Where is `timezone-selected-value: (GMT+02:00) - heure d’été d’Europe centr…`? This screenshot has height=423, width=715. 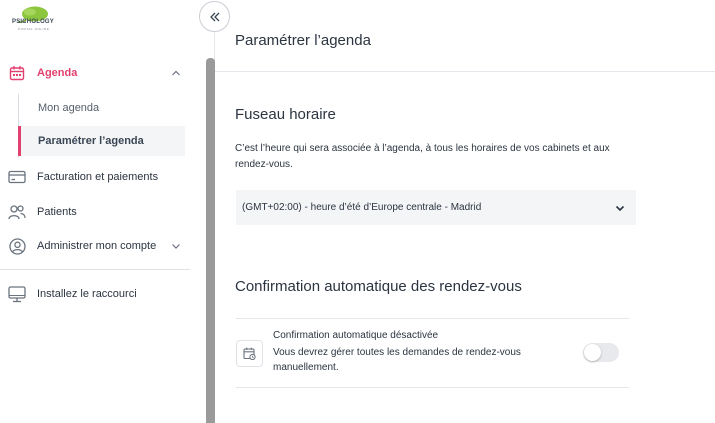
timezone-selected-value: (GMT+02:00) - heure d’été d’Europe centr… is located at coordinates (362, 207).